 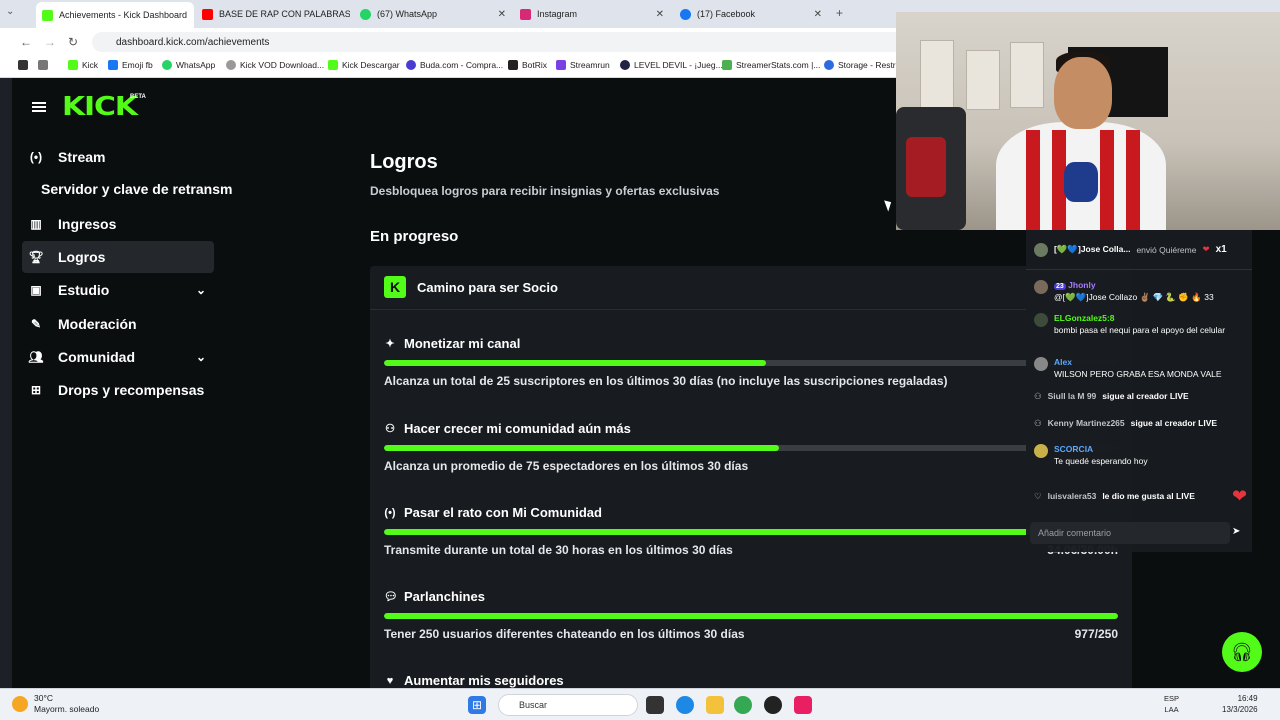 What do you see at coordinates (773, 705) in the screenshot?
I see `obs-icon` at bounding box center [773, 705].